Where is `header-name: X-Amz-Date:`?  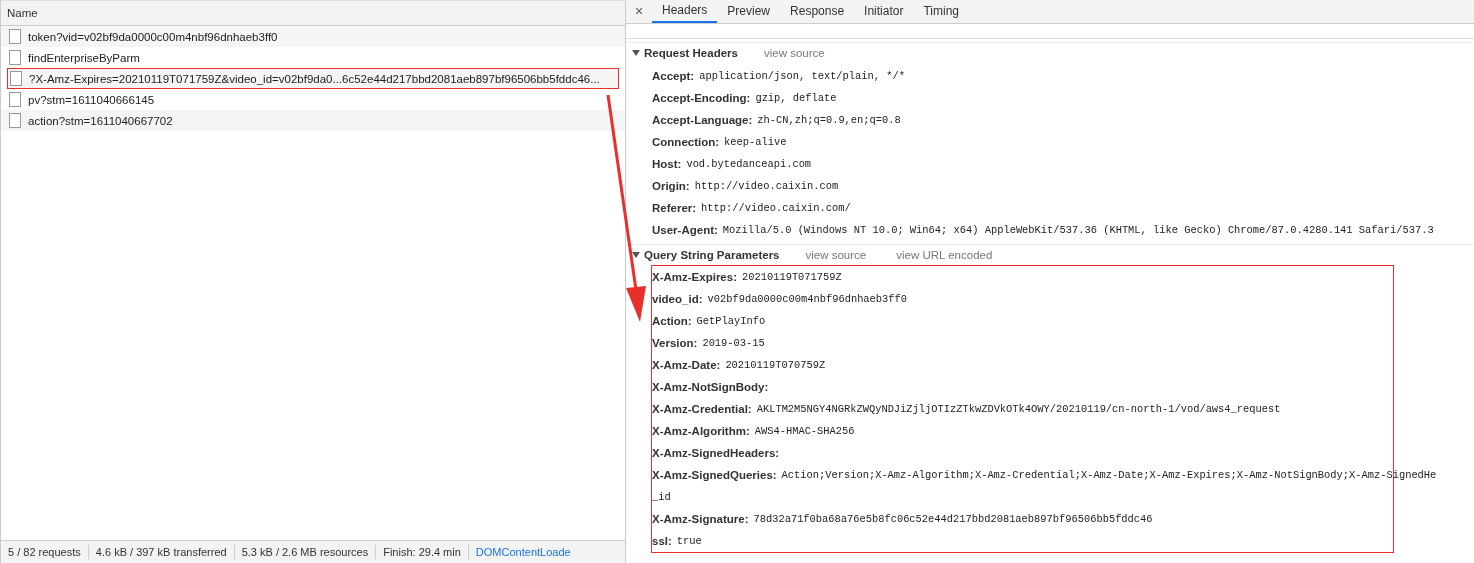
header-name: X-Amz-Date: is located at coordinates (686, 365).